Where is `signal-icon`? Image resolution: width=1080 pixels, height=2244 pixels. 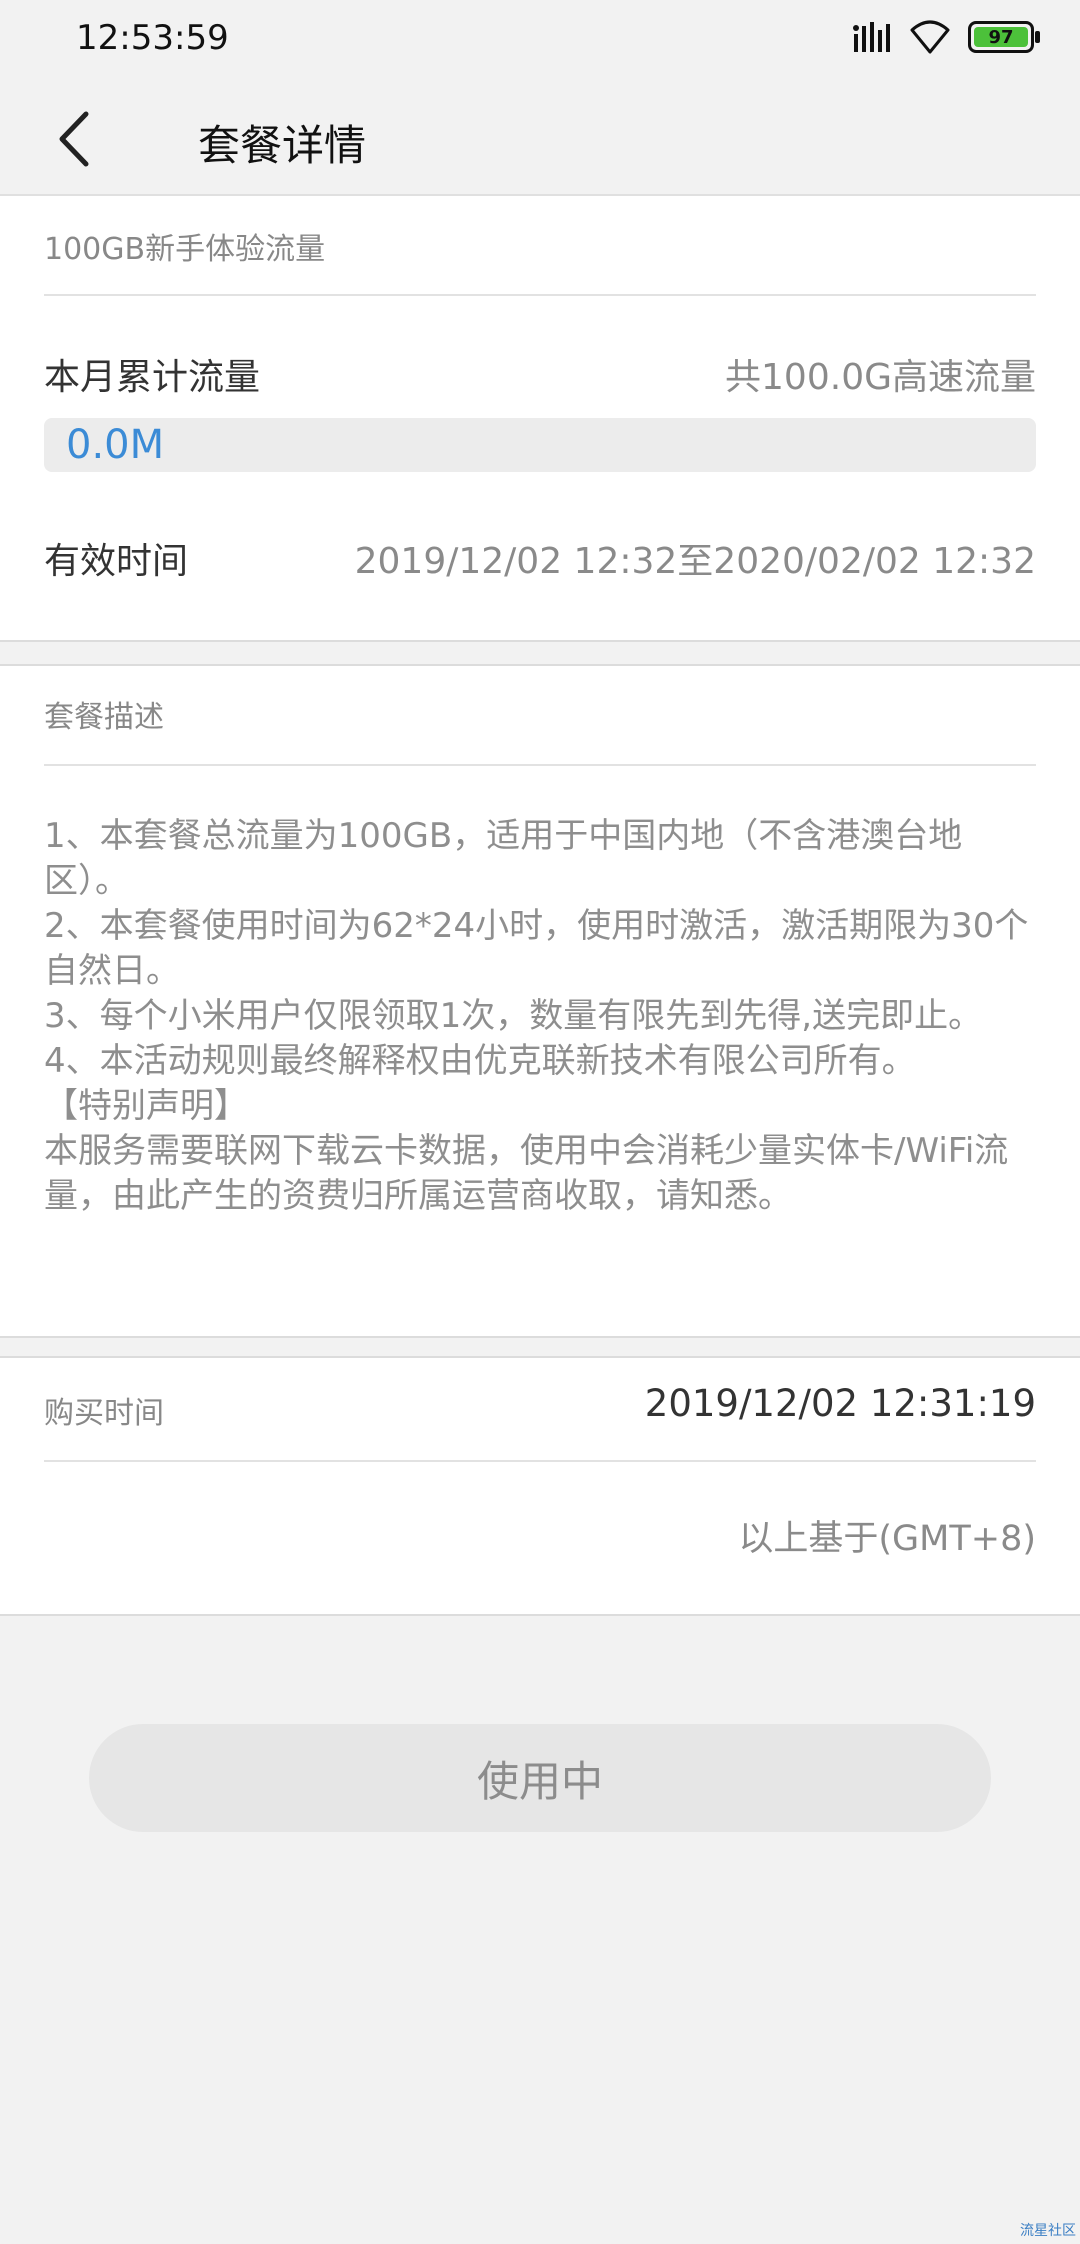
signal-icon is located at coordinates (871, 37).